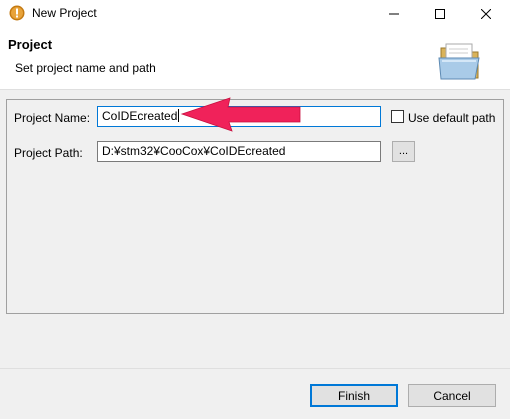 This screenshot has width=510, height=419. What do you see at coordinates (354, 395) in the screenshot?
I see `finish-button: Finish` at bounding box center [354, 395].